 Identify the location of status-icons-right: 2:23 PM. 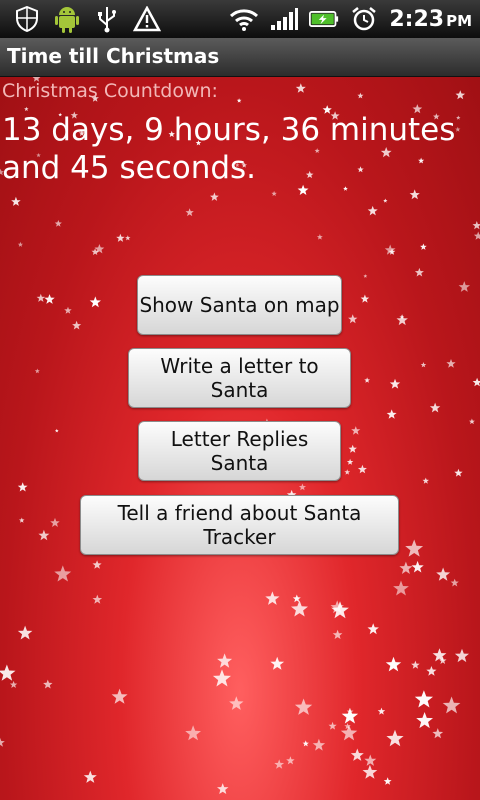
(350, 19).